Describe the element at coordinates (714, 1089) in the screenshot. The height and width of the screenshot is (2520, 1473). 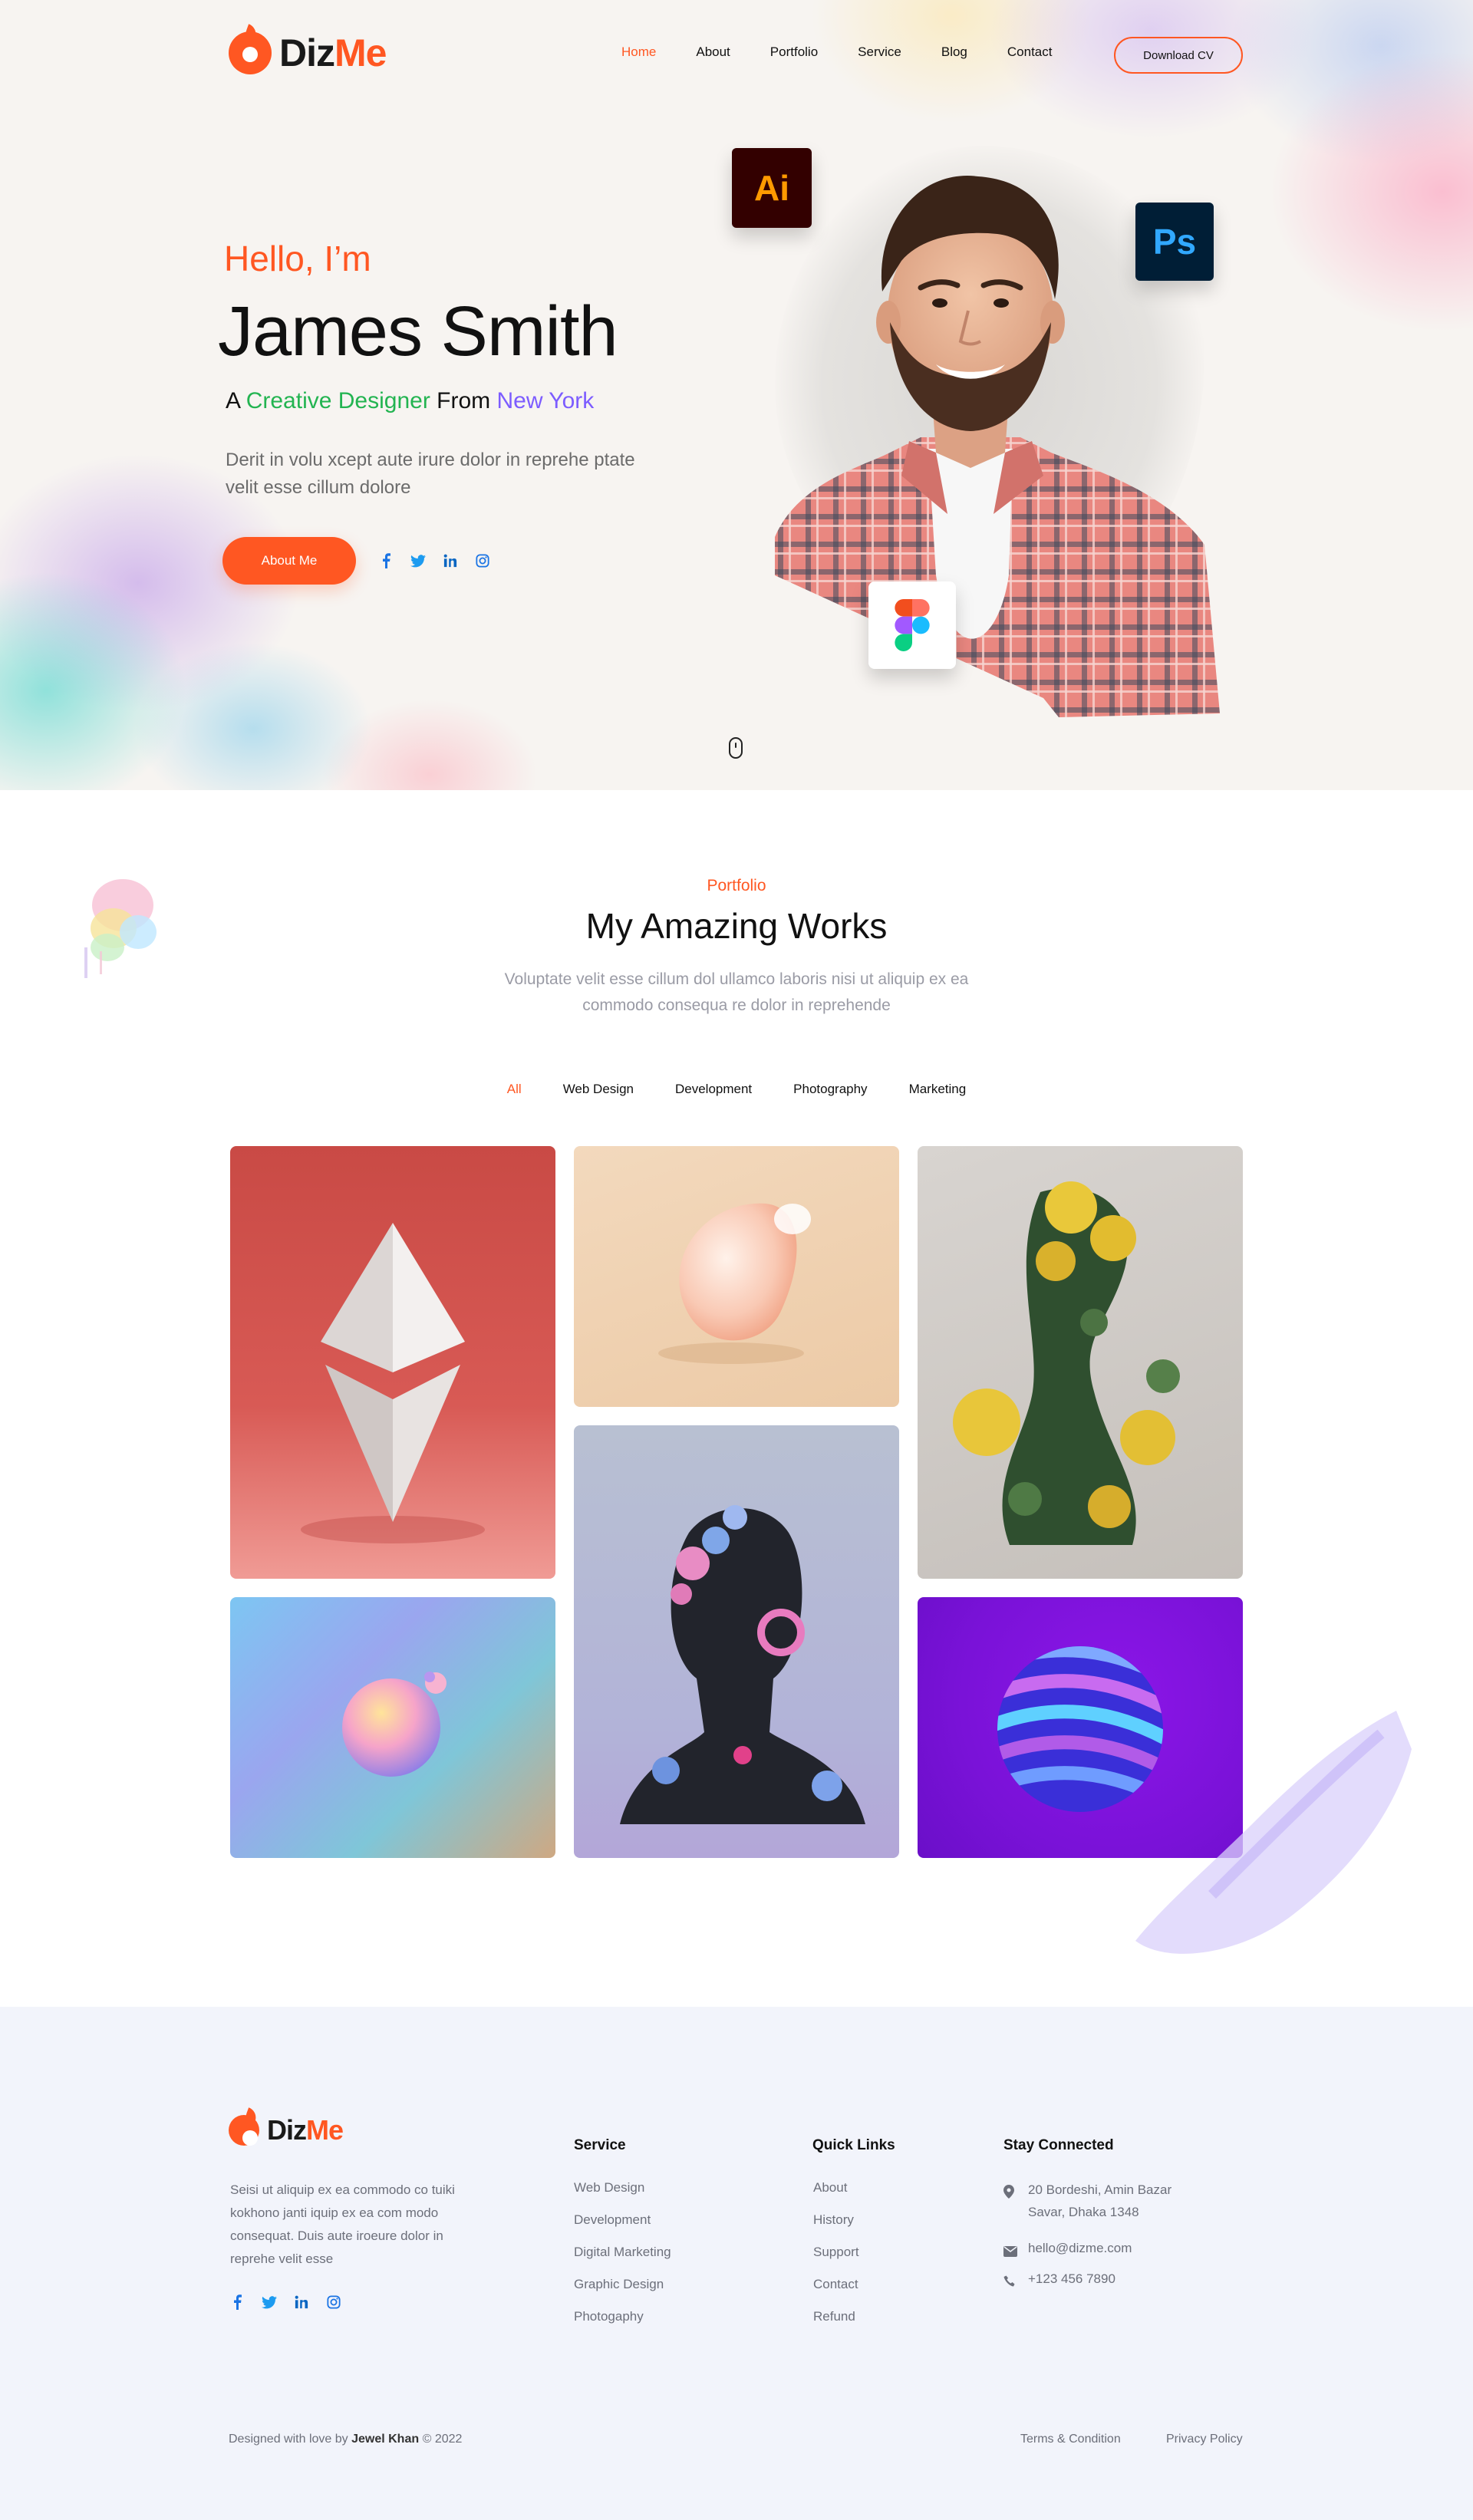
I see `filter-development: Development` at that location.